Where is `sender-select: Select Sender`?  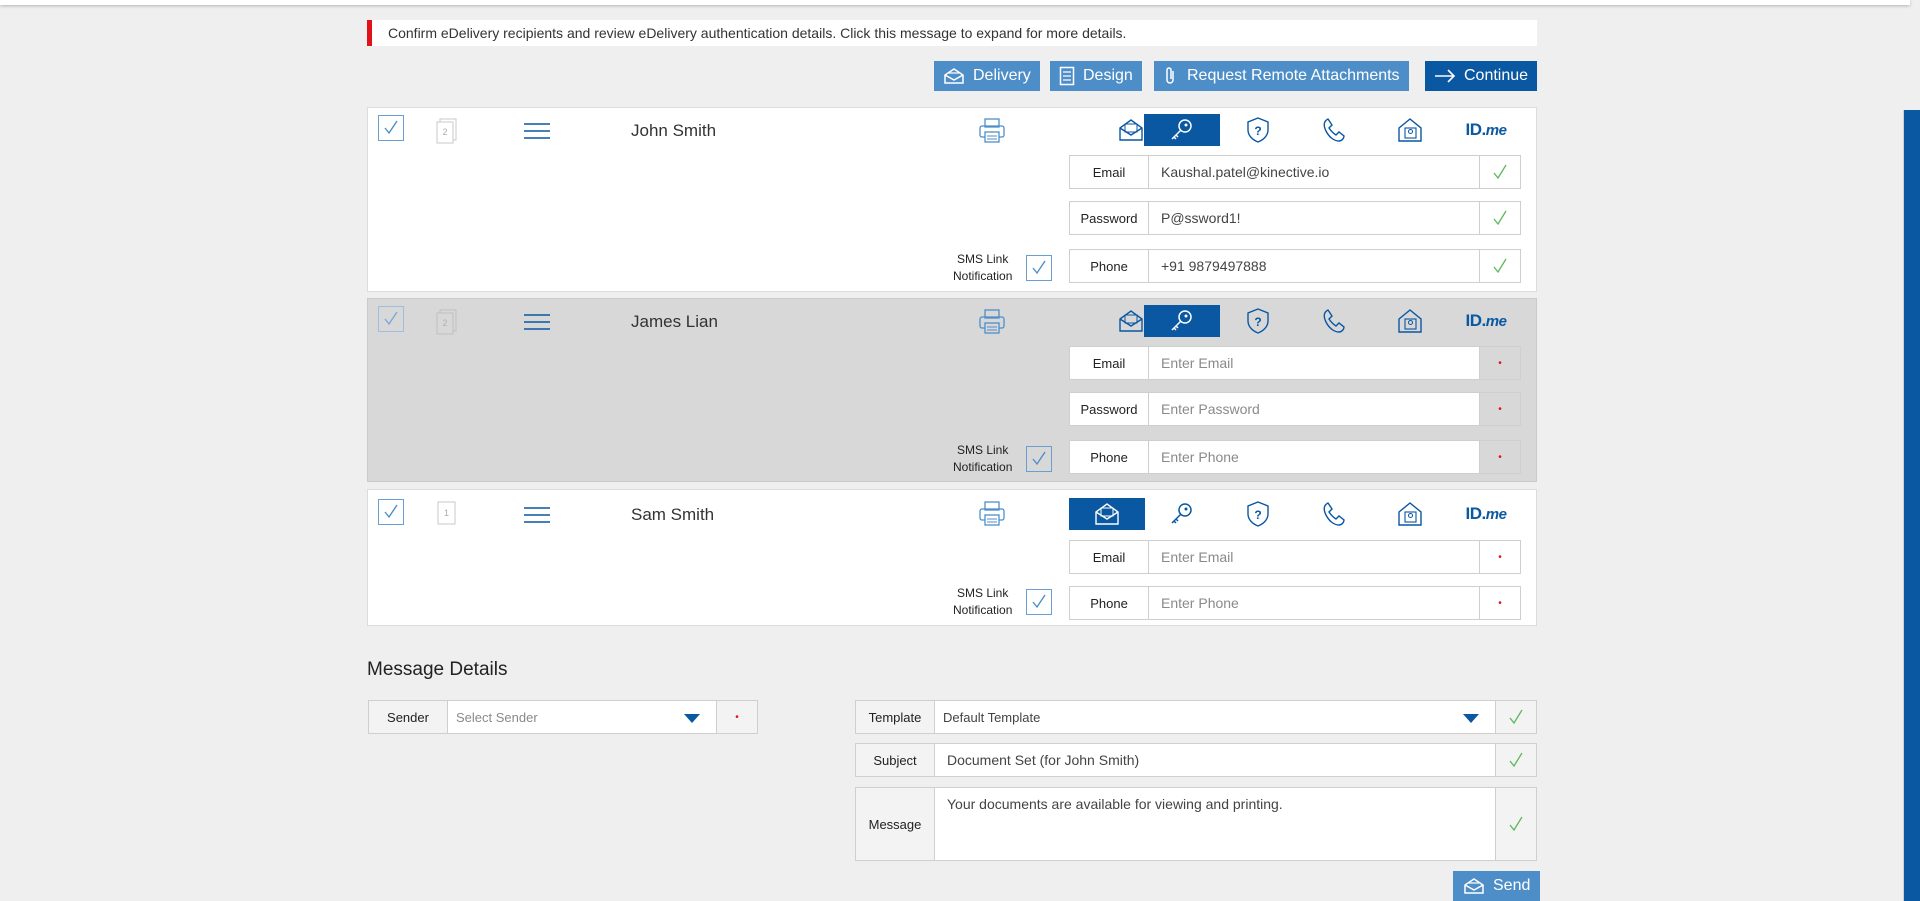
sender-select: Select Sender is located at coordinates (582, 717).